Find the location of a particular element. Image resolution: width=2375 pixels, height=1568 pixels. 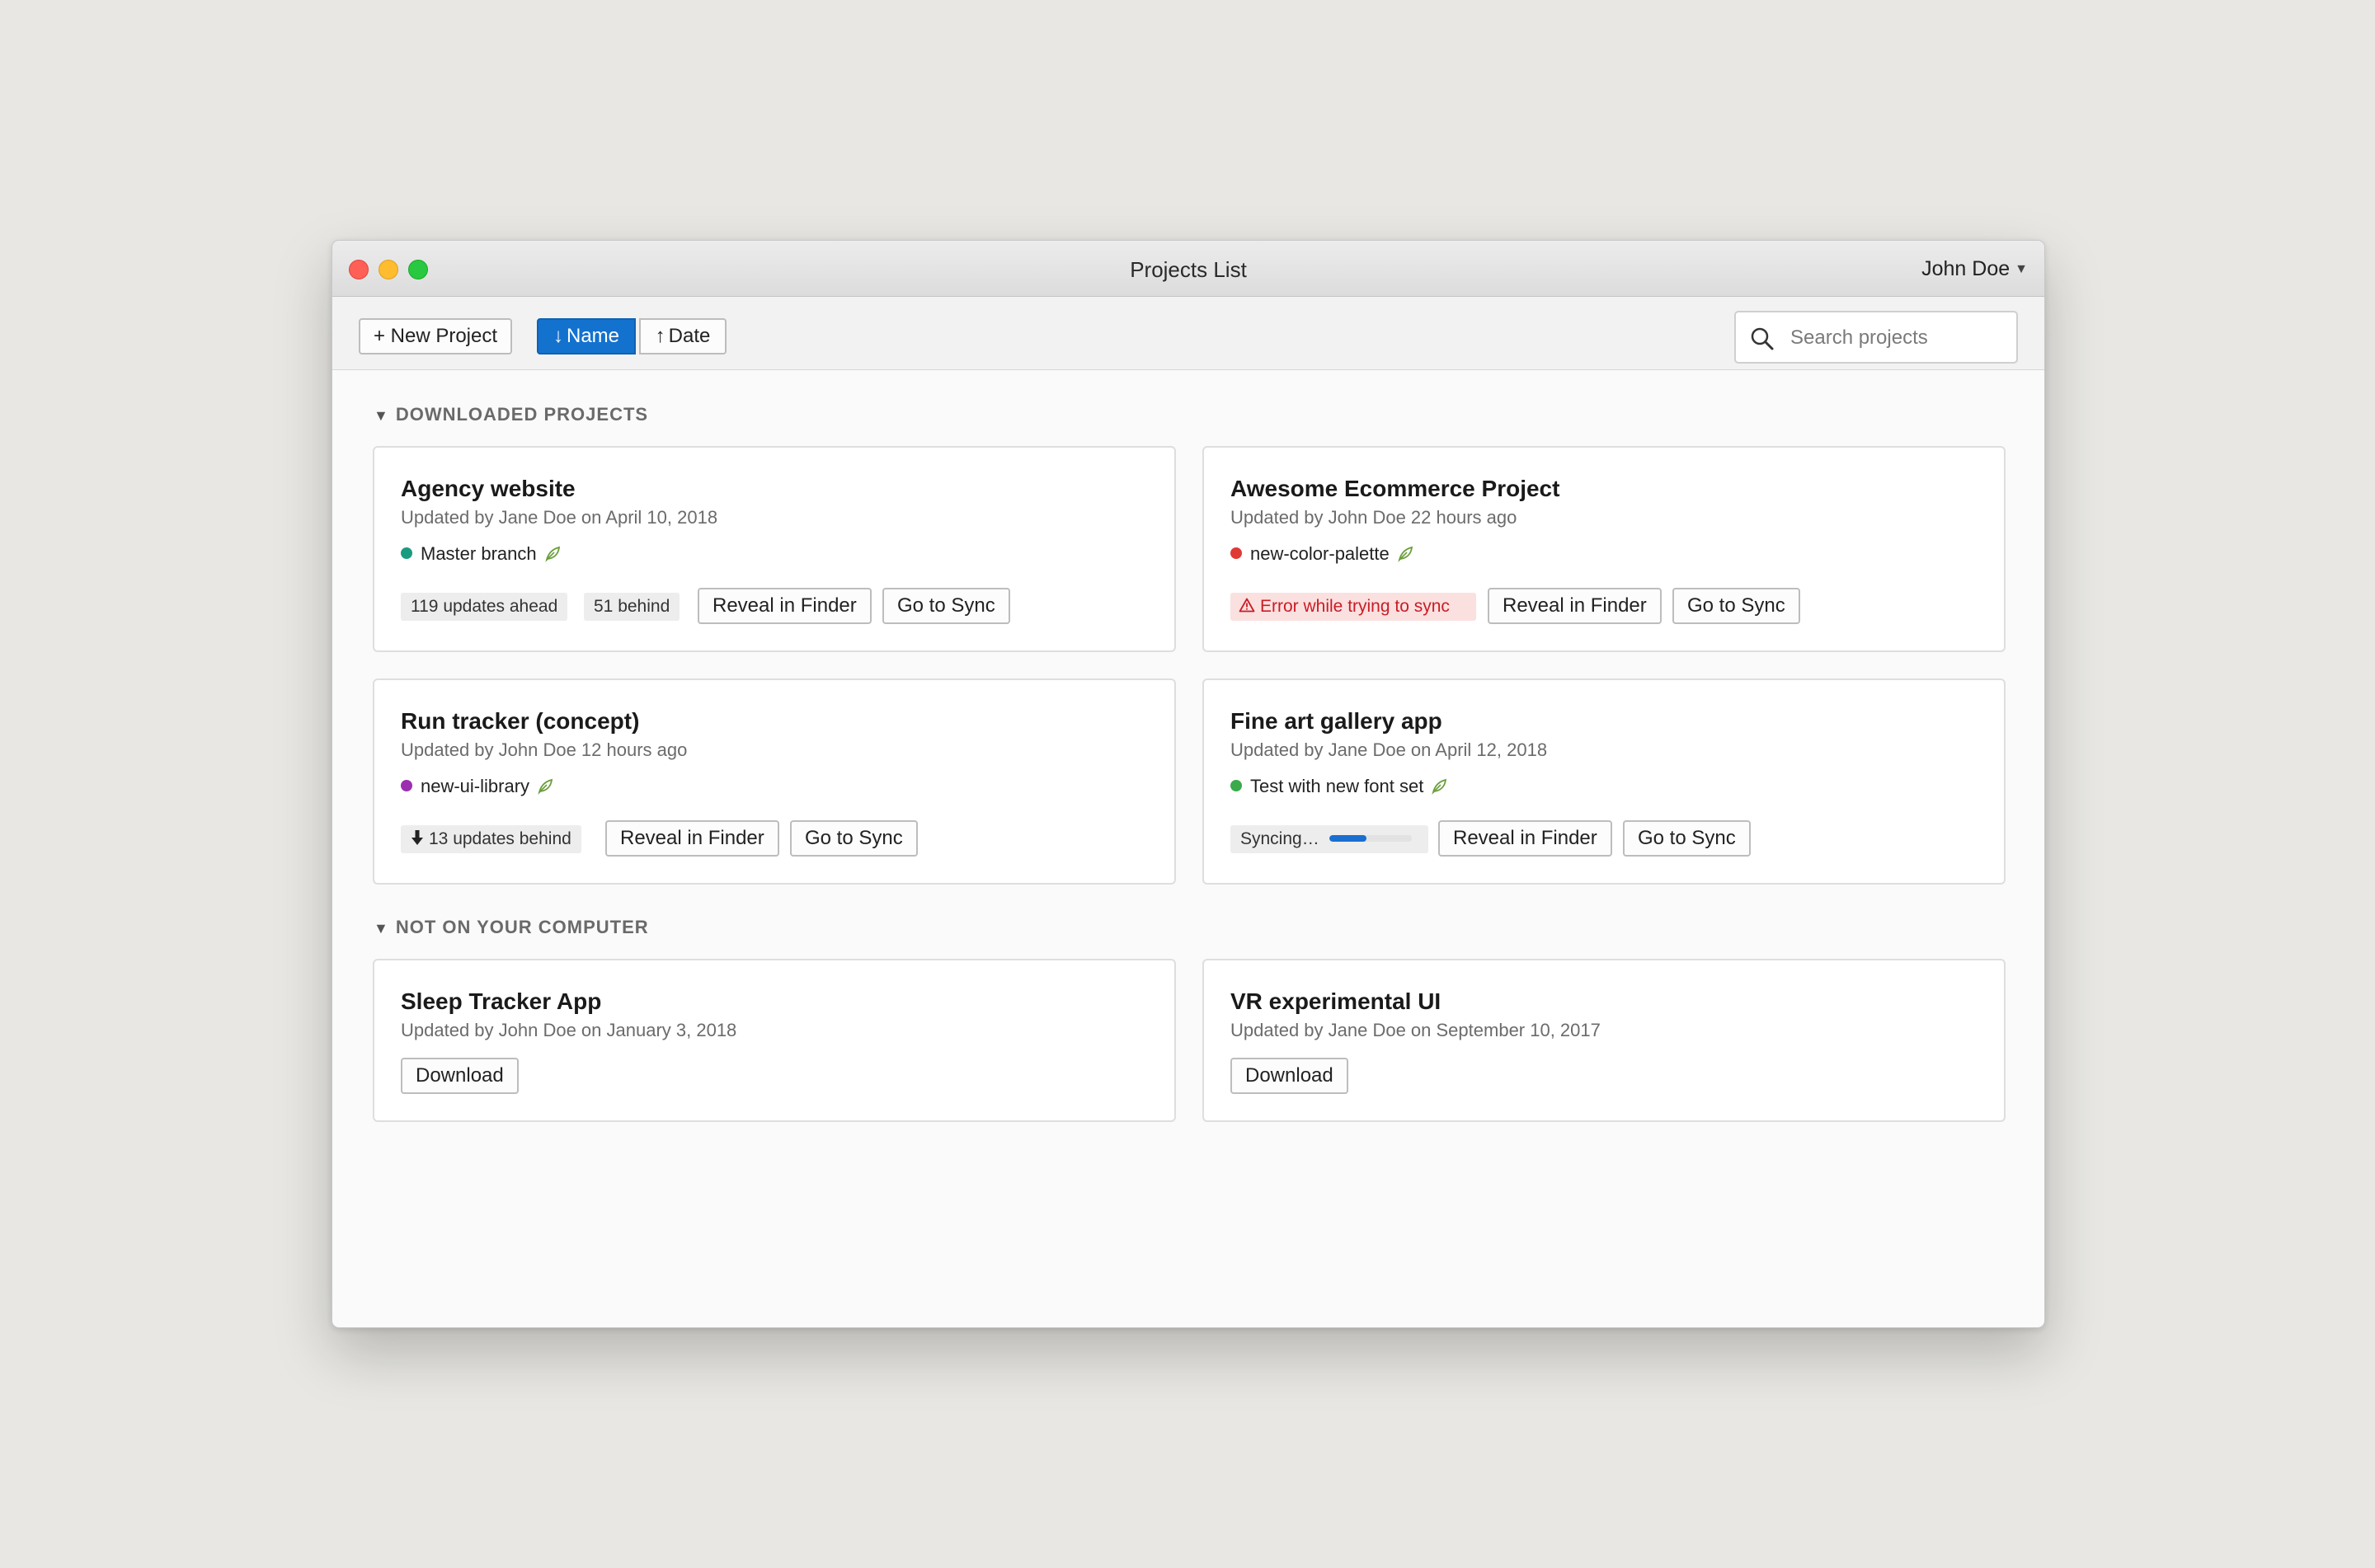

updates-ahead-badge: 119 updates ahead is located at coordinates (485, 607).